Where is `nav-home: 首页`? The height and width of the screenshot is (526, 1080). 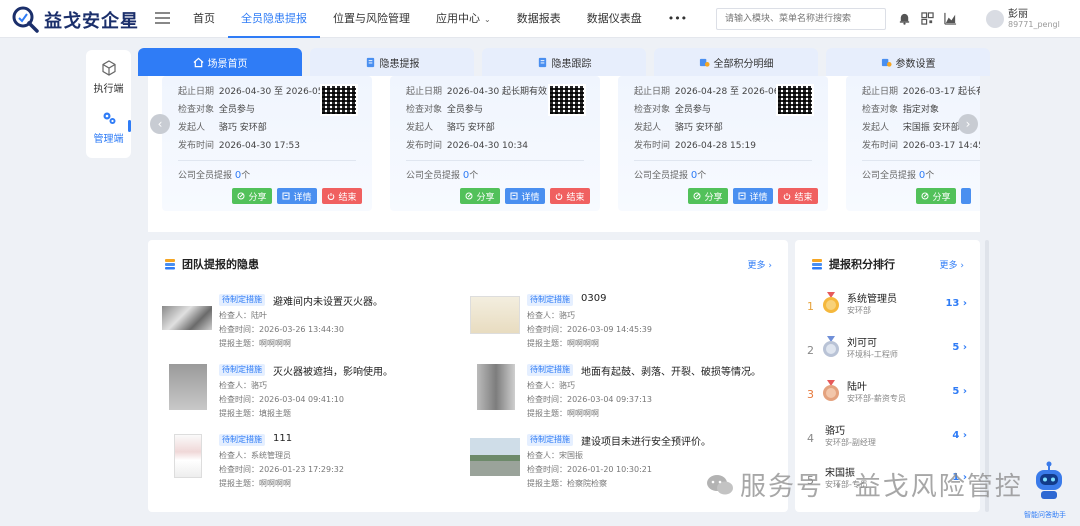 nav-home: 首页 is located at coordinates (204, 19).